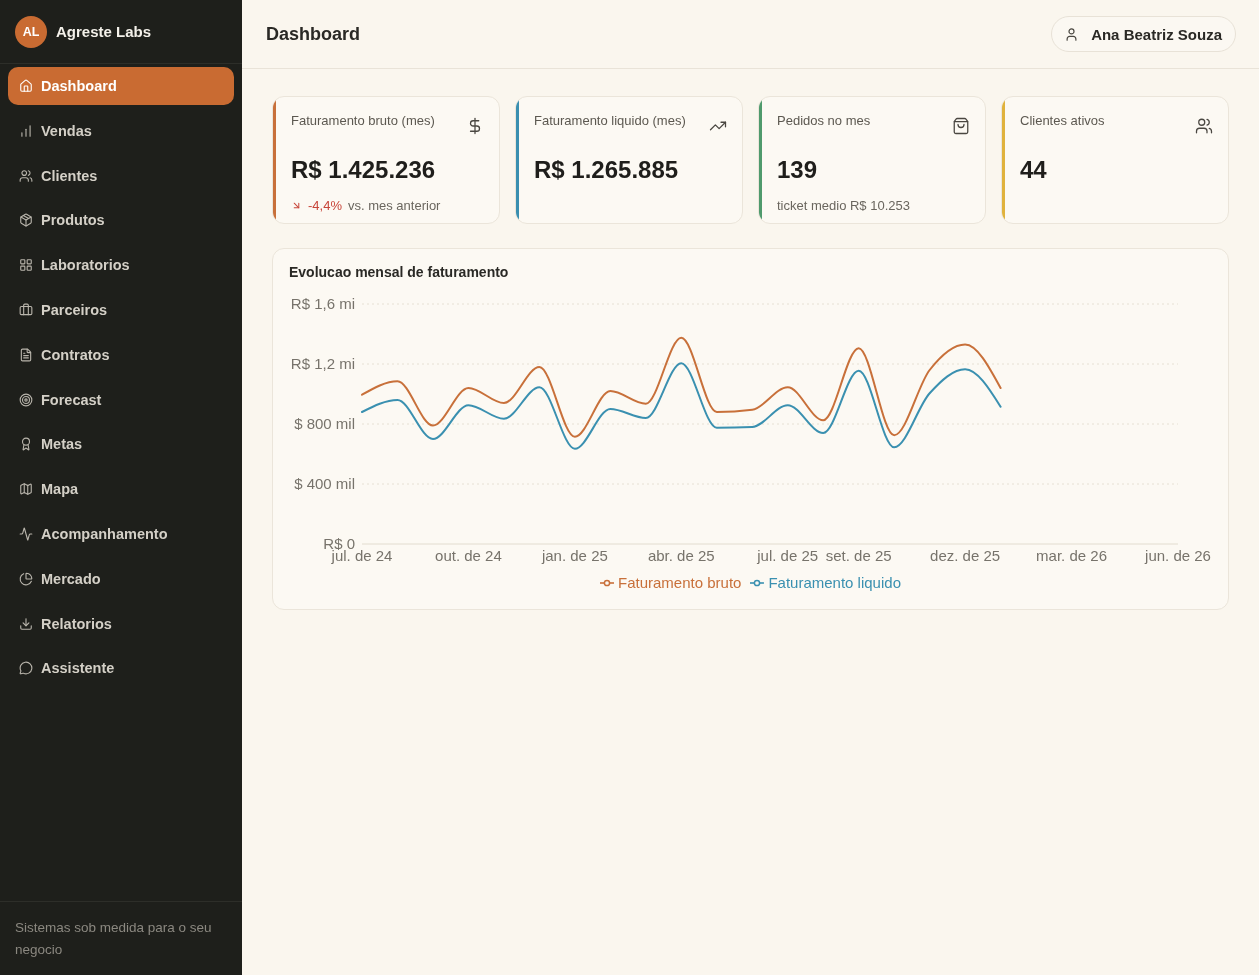 Image resolution: width=1259 pixels, height=975 pixels. I want to click on x-axis-label: out. de 24, so click(468, 555).